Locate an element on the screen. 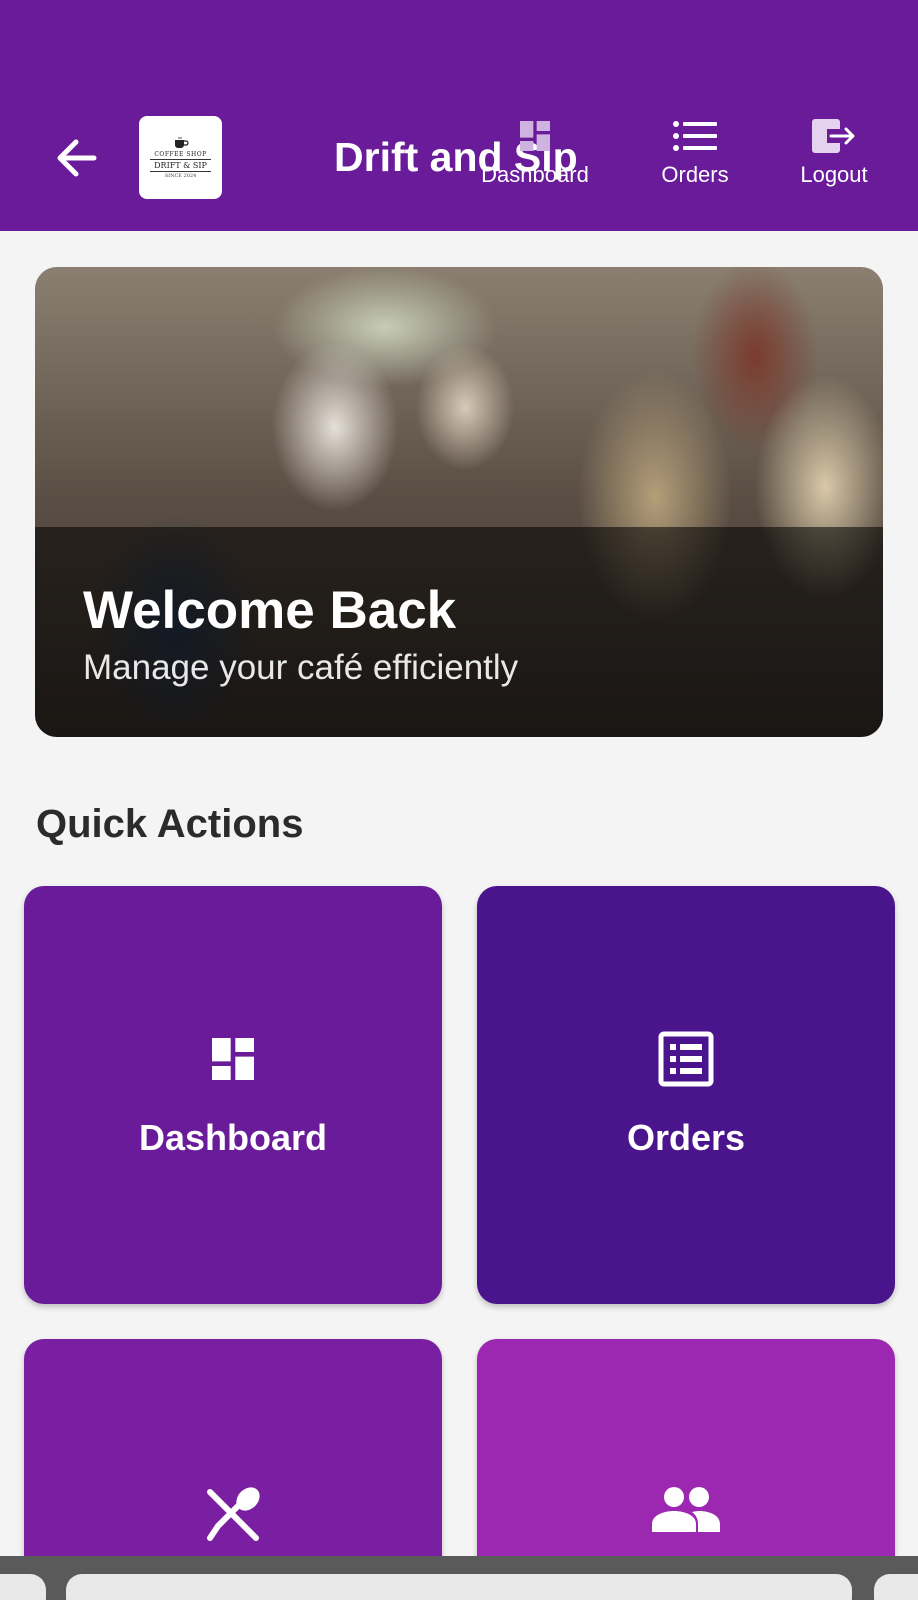 This screenshot has width=918, height=1600. utensils-icon is located at coordinates (233, 1514).